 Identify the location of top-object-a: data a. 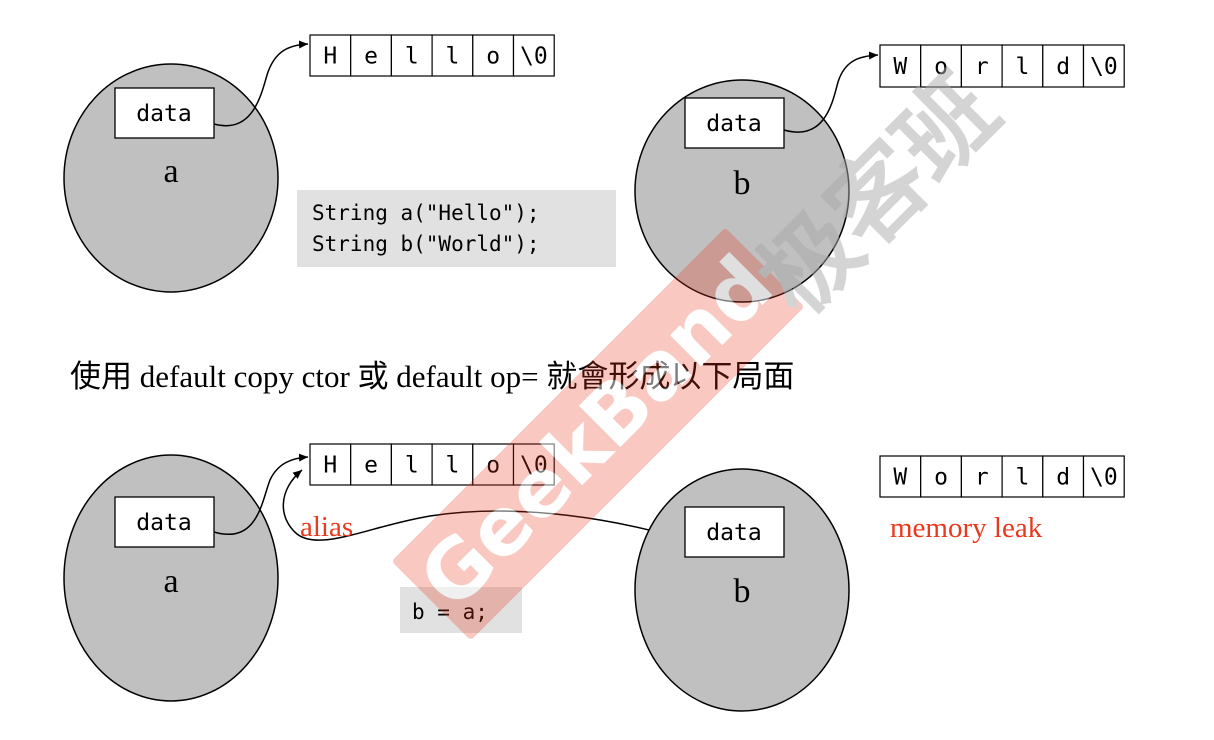
(171, 178).